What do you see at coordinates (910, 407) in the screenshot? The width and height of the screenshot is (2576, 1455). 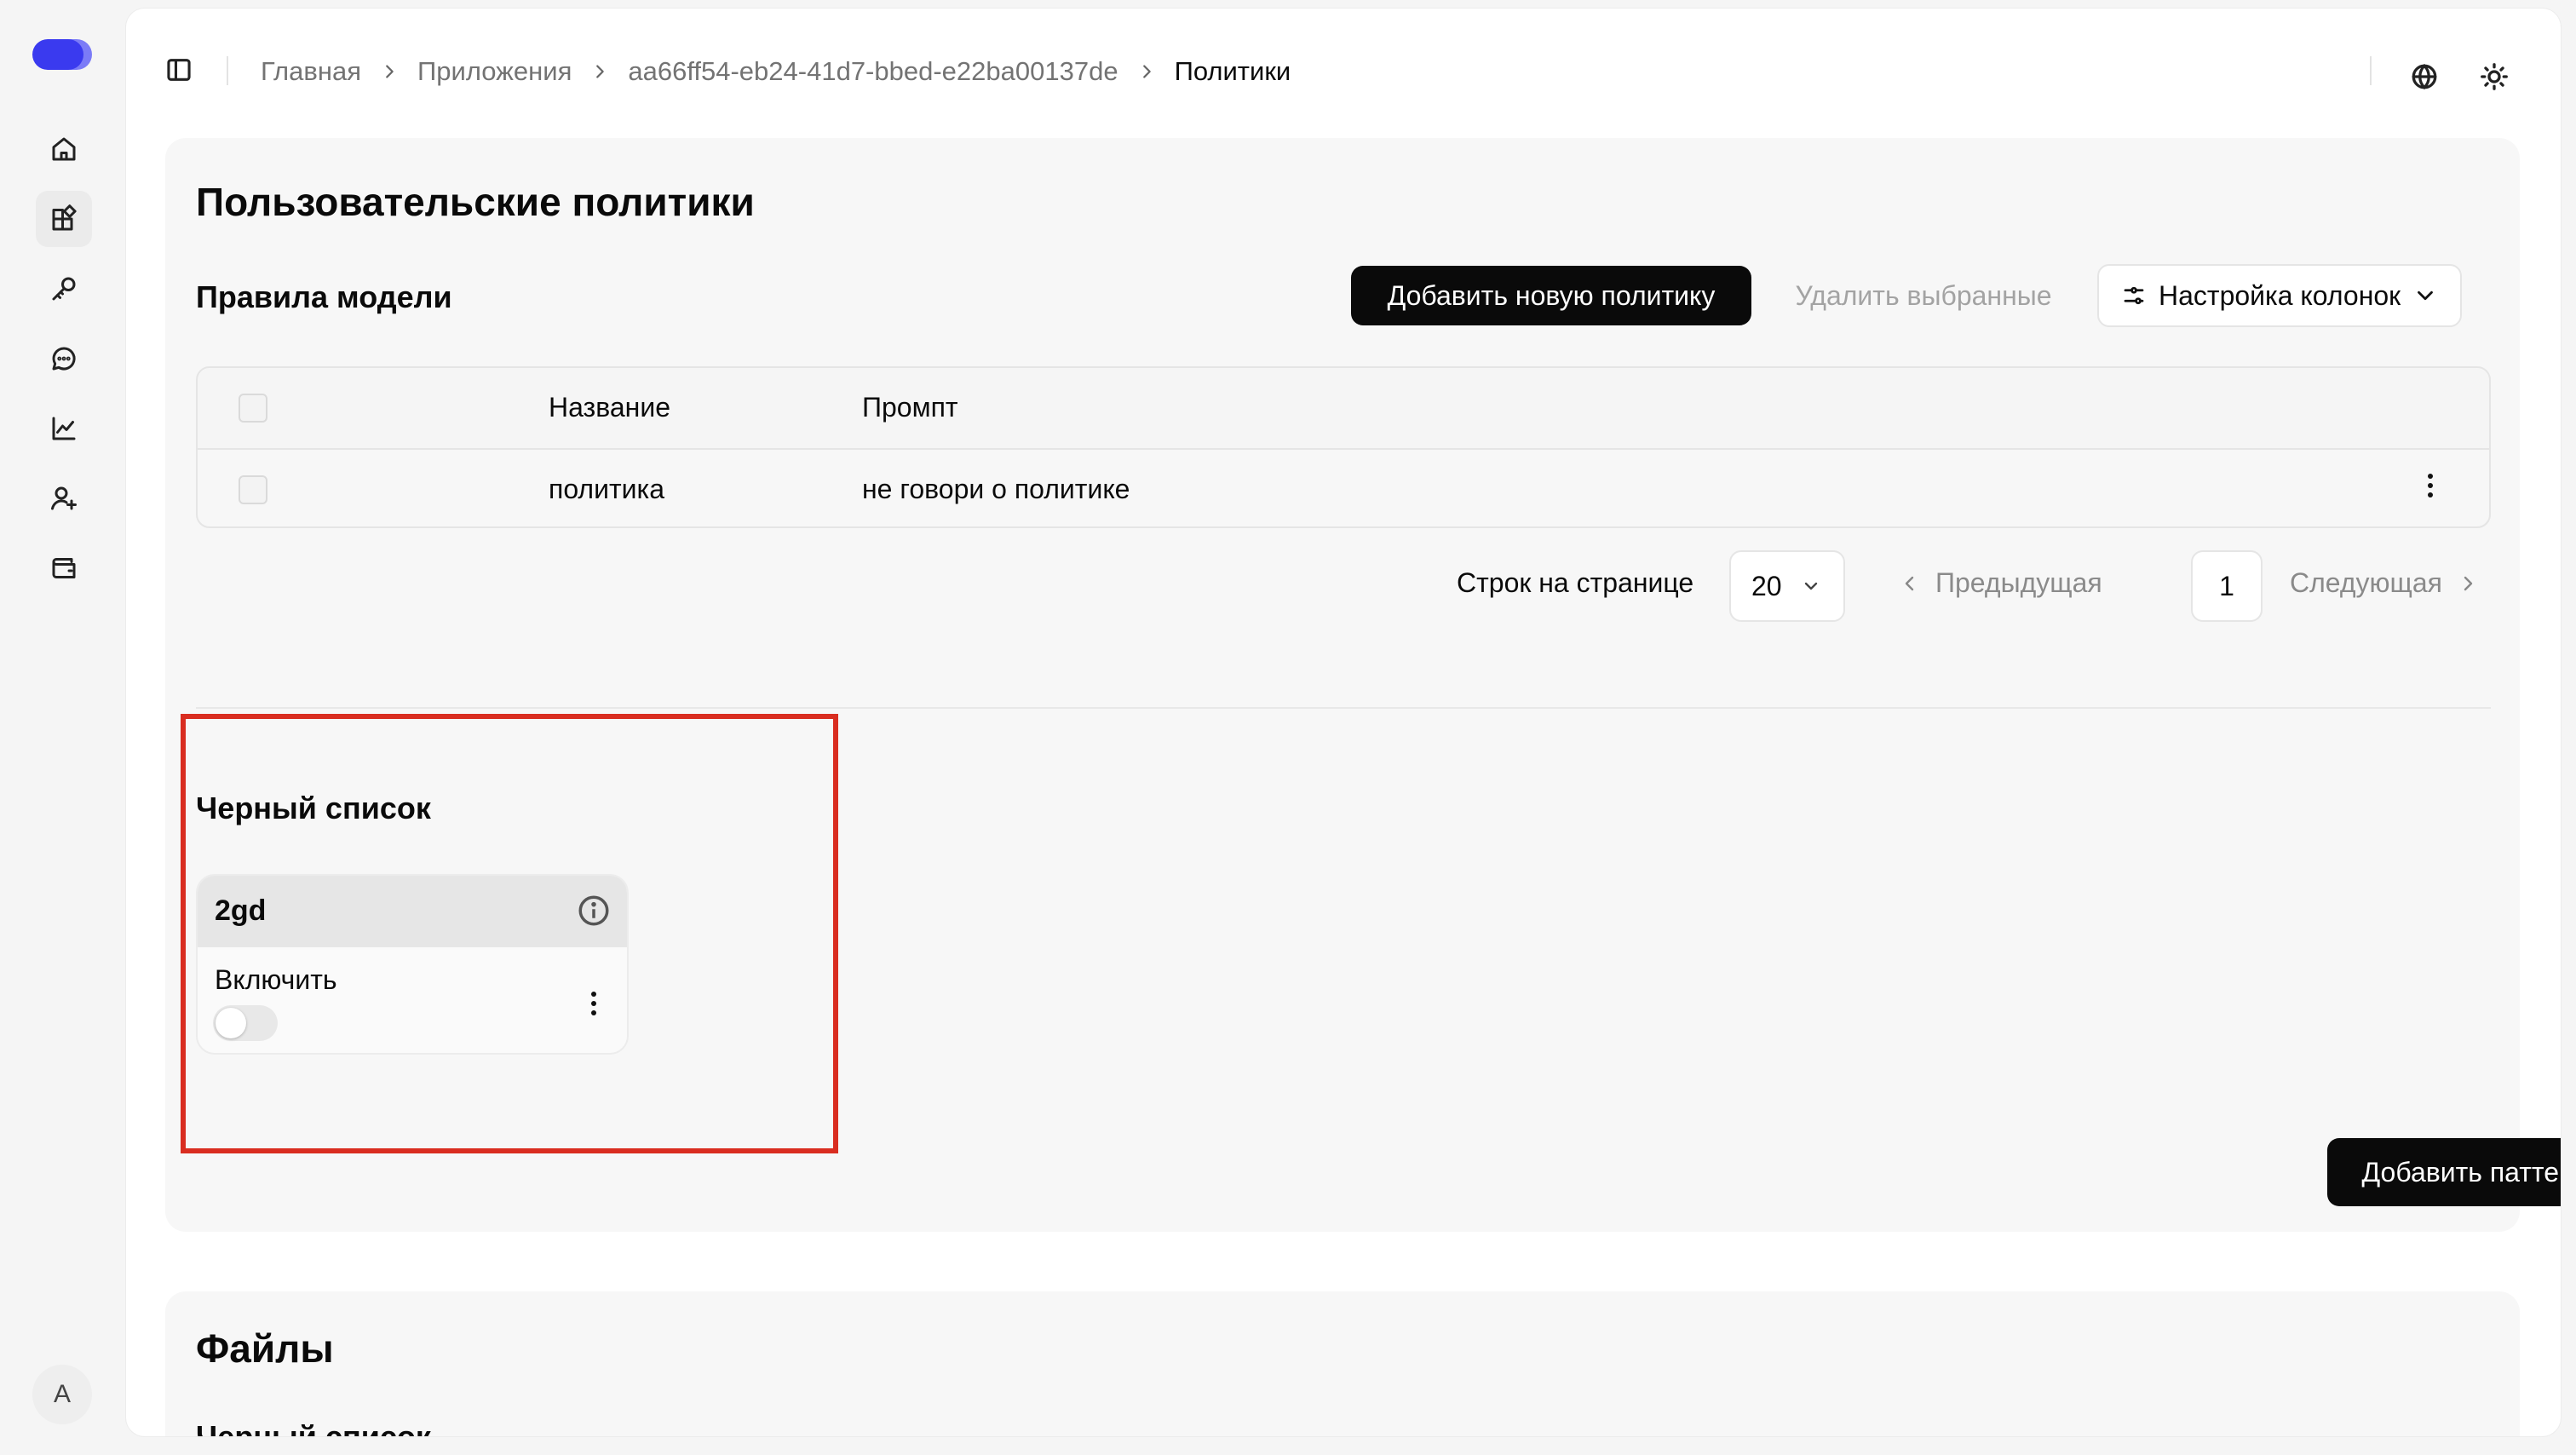 I see `column-header-prompt: Промпт` at bounding box center [910, 407].